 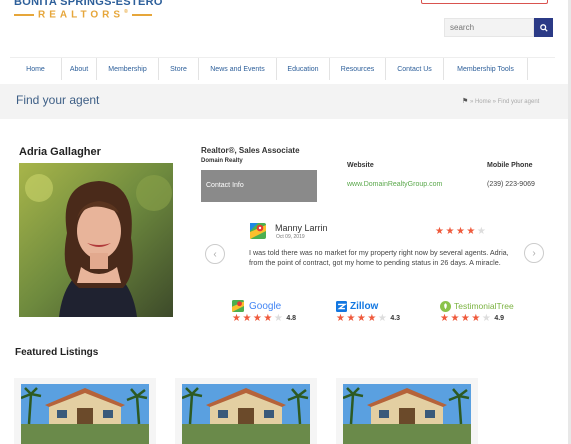 What do you see at coordinates (472, 318) in the screenshot?
I see `platform-rating: ★★★★★ 4.9` at bounding box center [472, 318].